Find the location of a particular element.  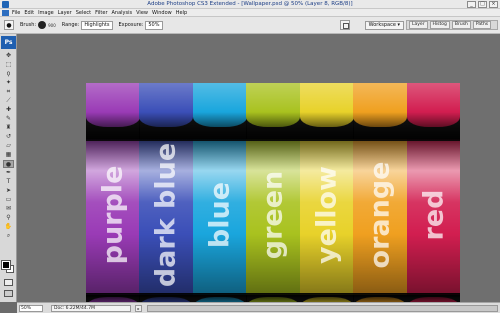

stripe-dark-blue: dark blue is located at coordinates (166, 198).